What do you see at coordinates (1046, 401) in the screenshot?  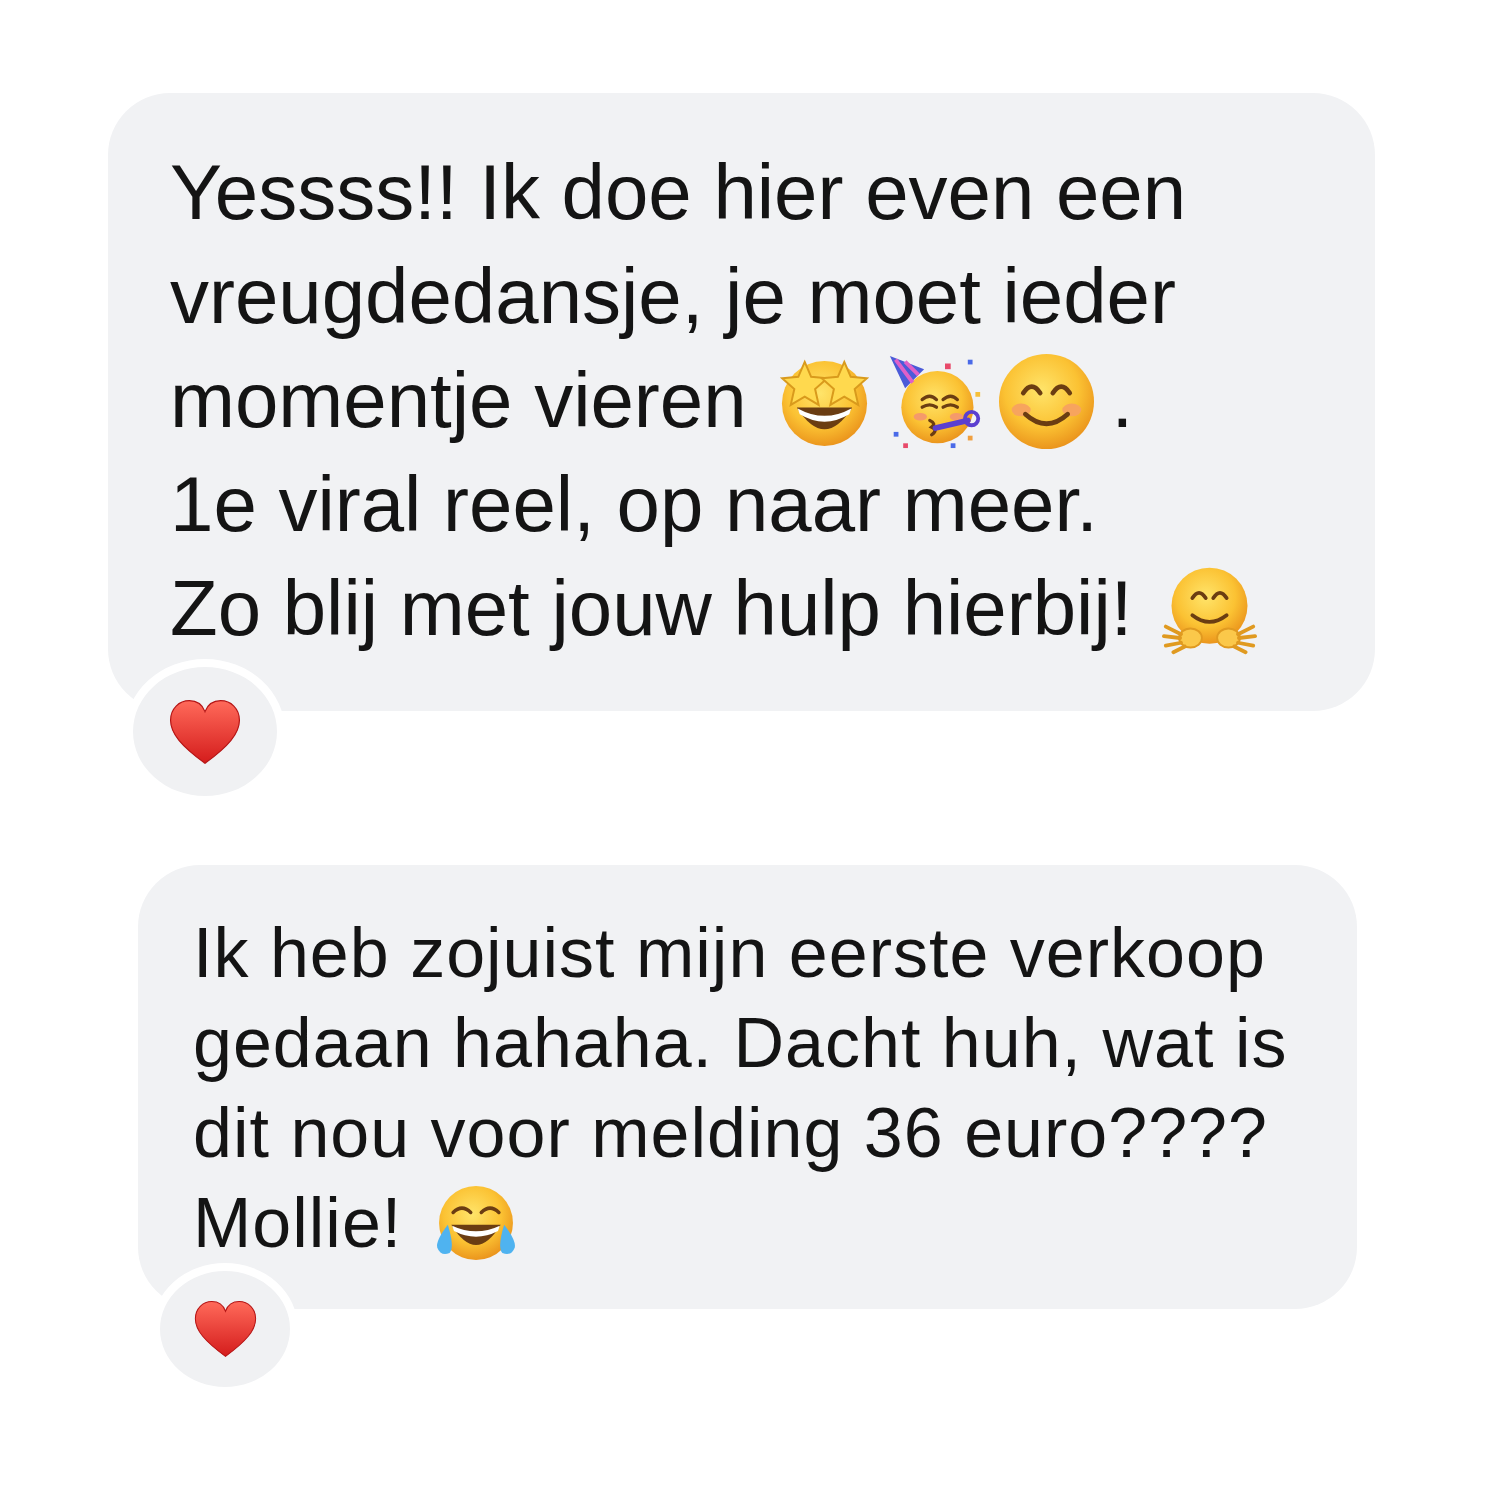 I see `smiling-face-icon` at bounding box center [1046, 401].